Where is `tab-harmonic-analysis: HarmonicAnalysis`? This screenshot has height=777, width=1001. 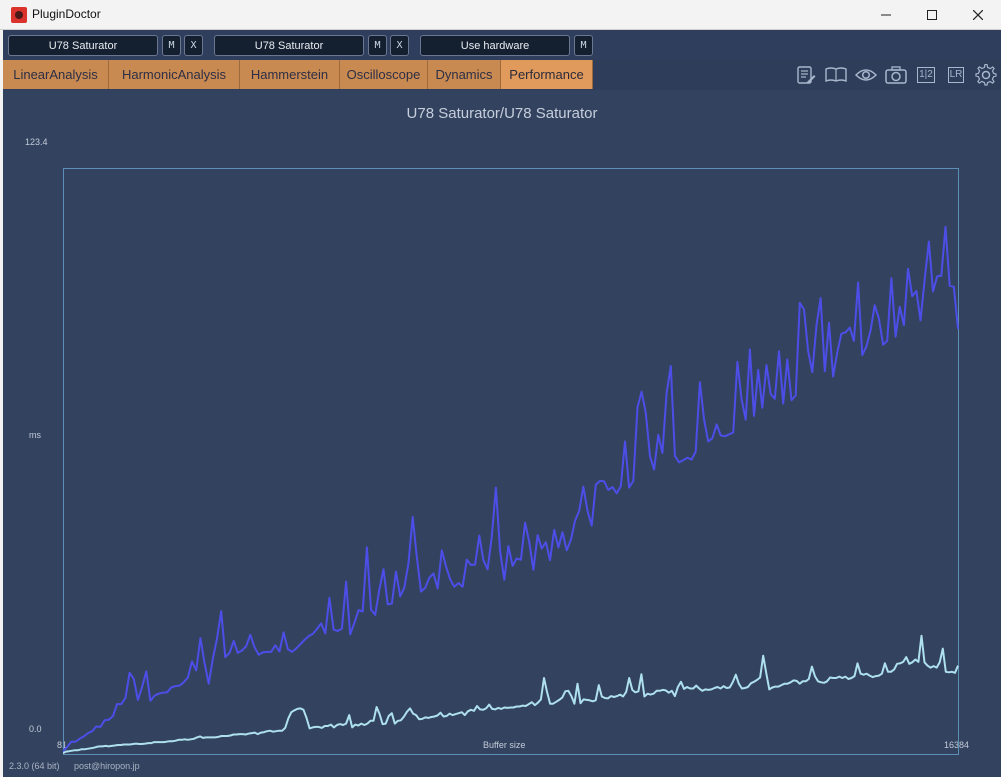 tab-harmonic-analysis: HarmonicAnalysis is located at coordinates (174, 74).